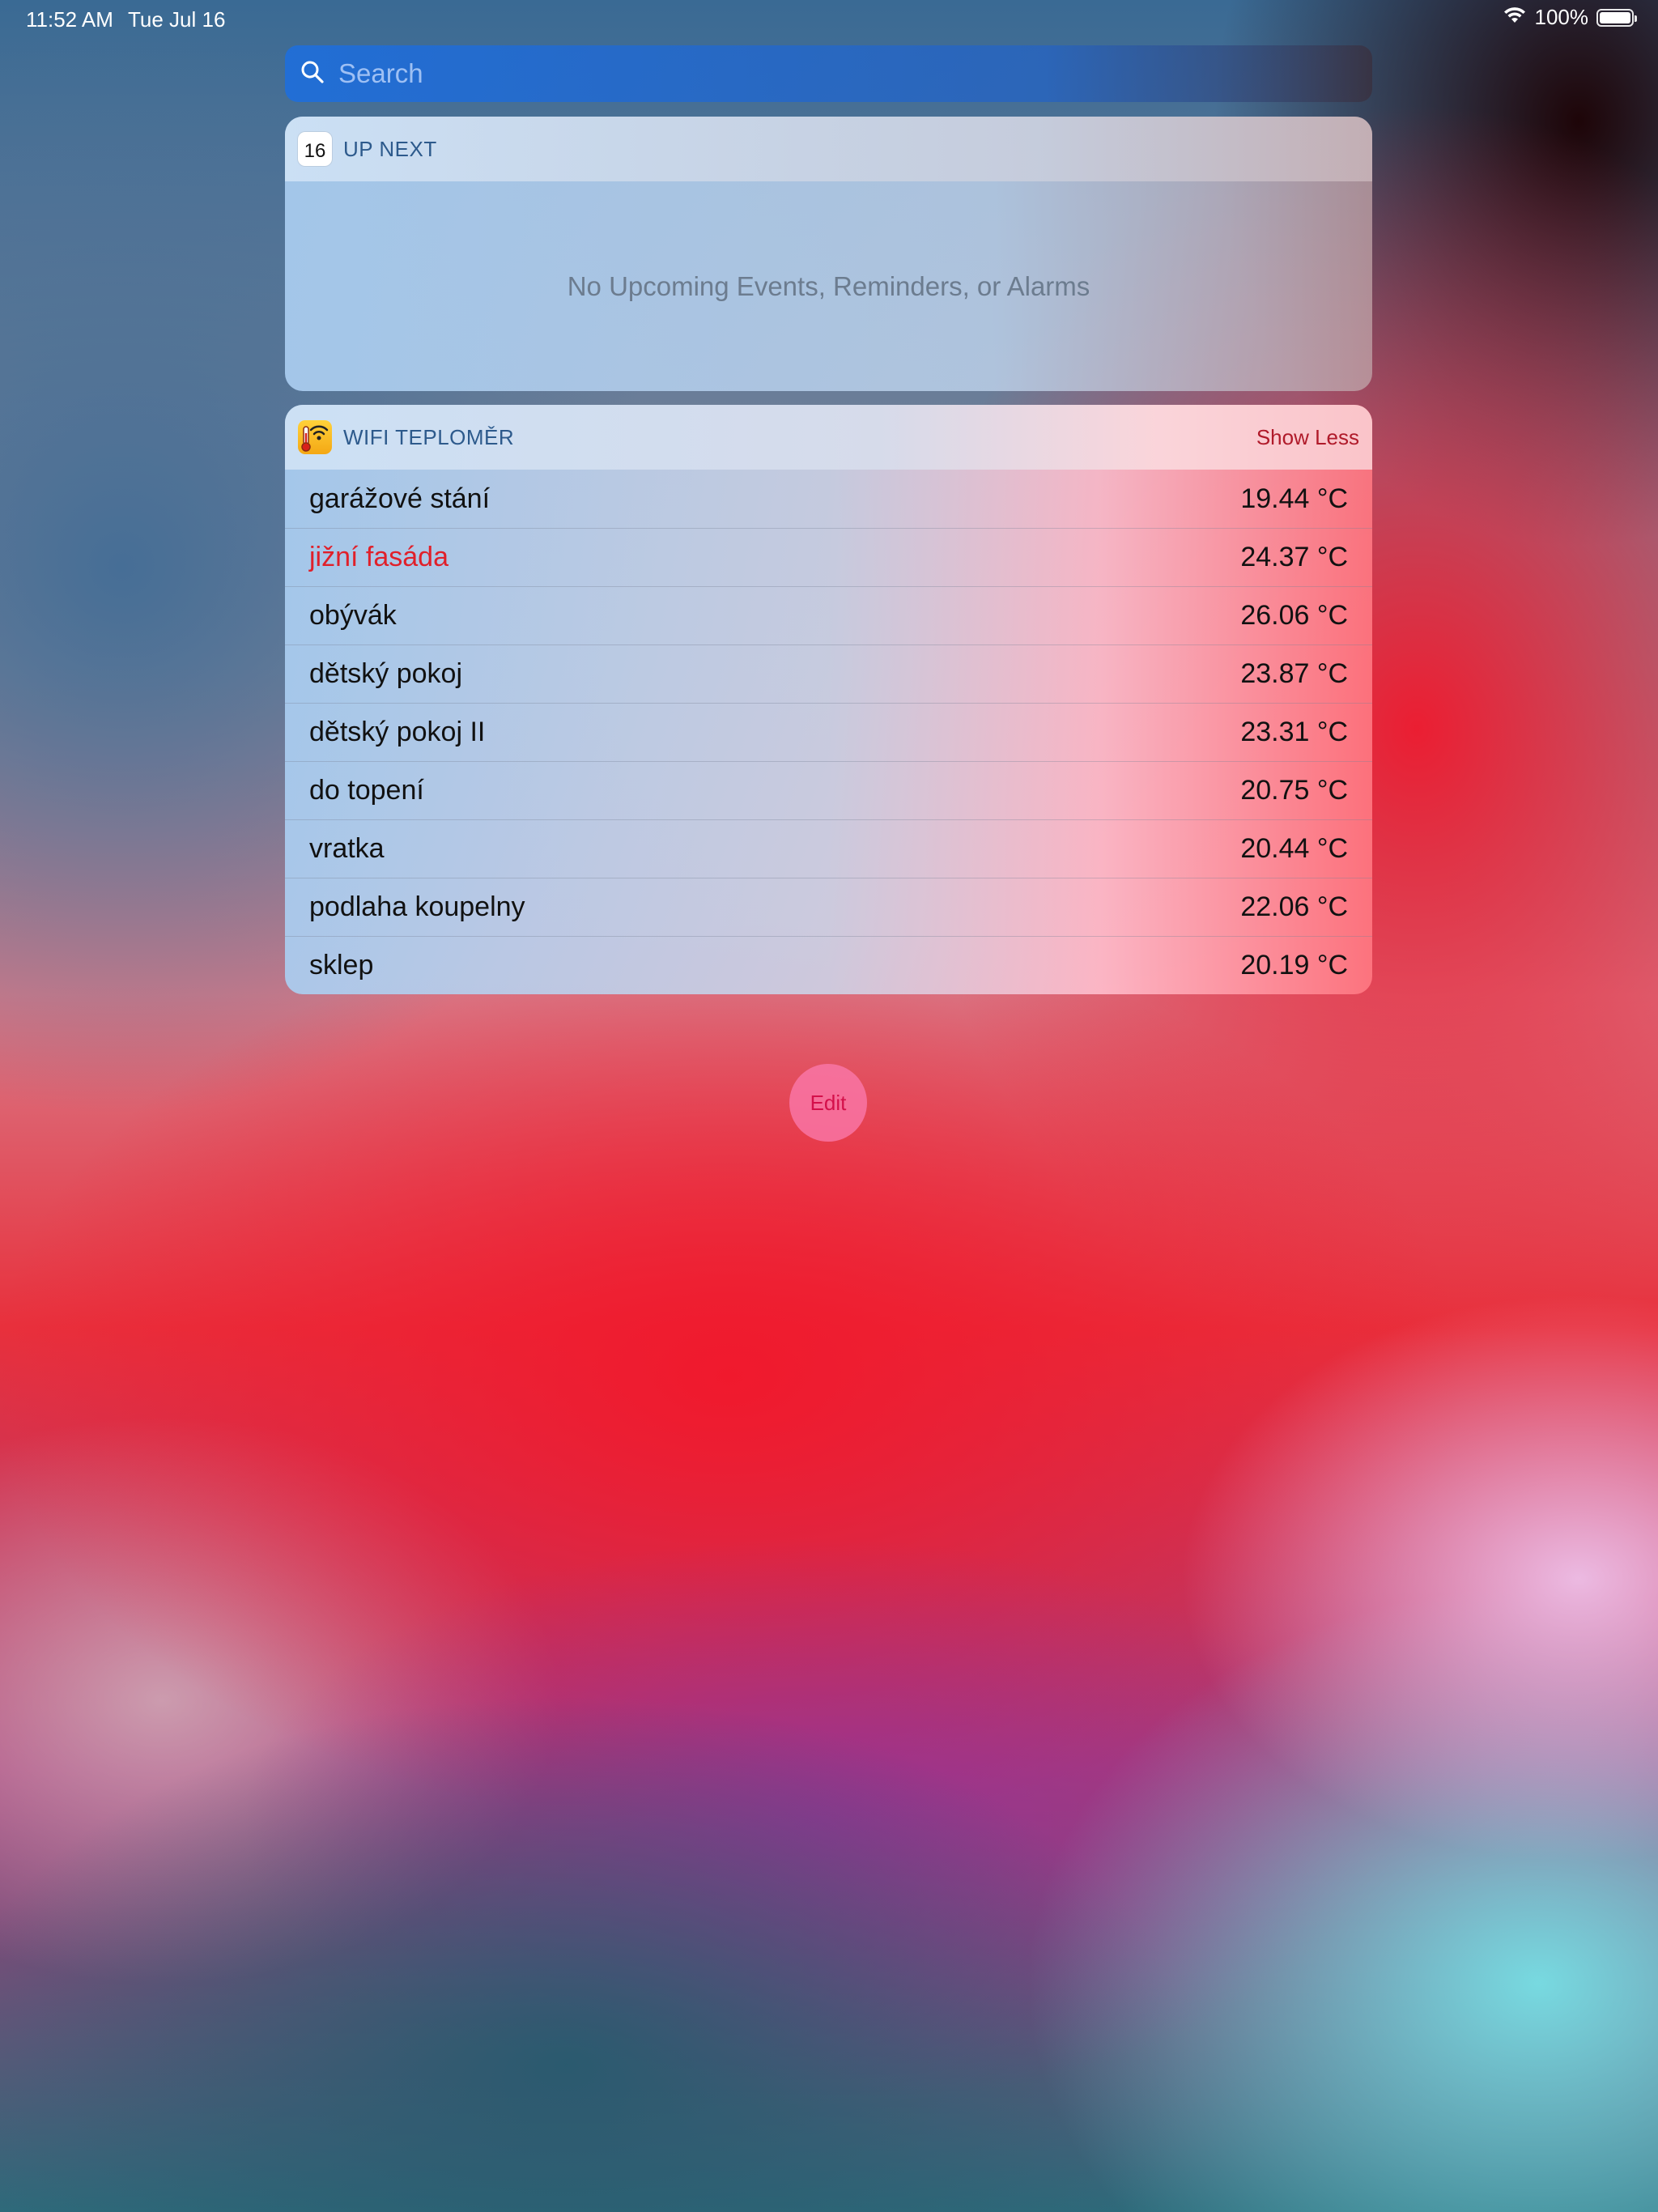 The height and width of the screenshot is (2212, 1658). I want to click on sensor-row: vratka 20.44 °C, so click(828, 849).